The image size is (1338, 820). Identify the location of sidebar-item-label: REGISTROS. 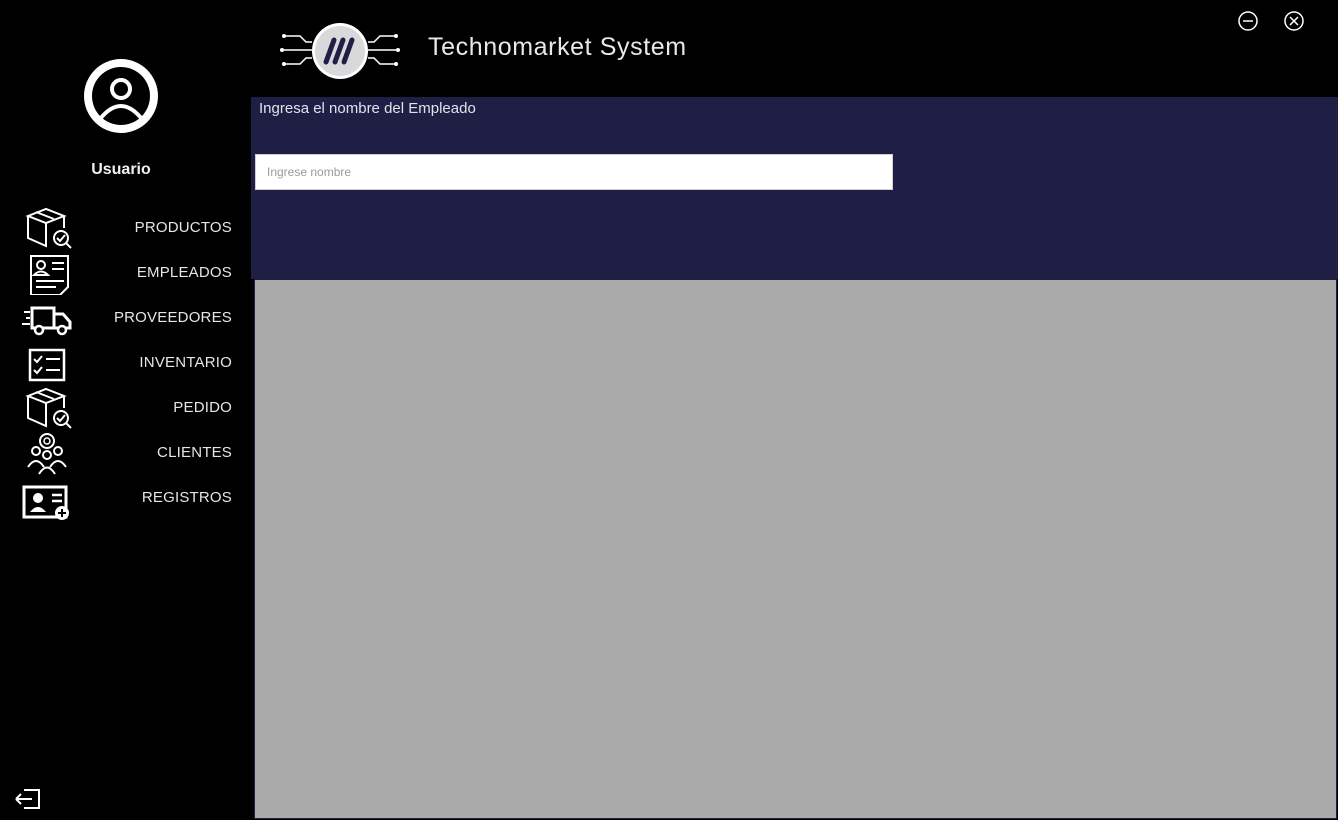
(186, 497).